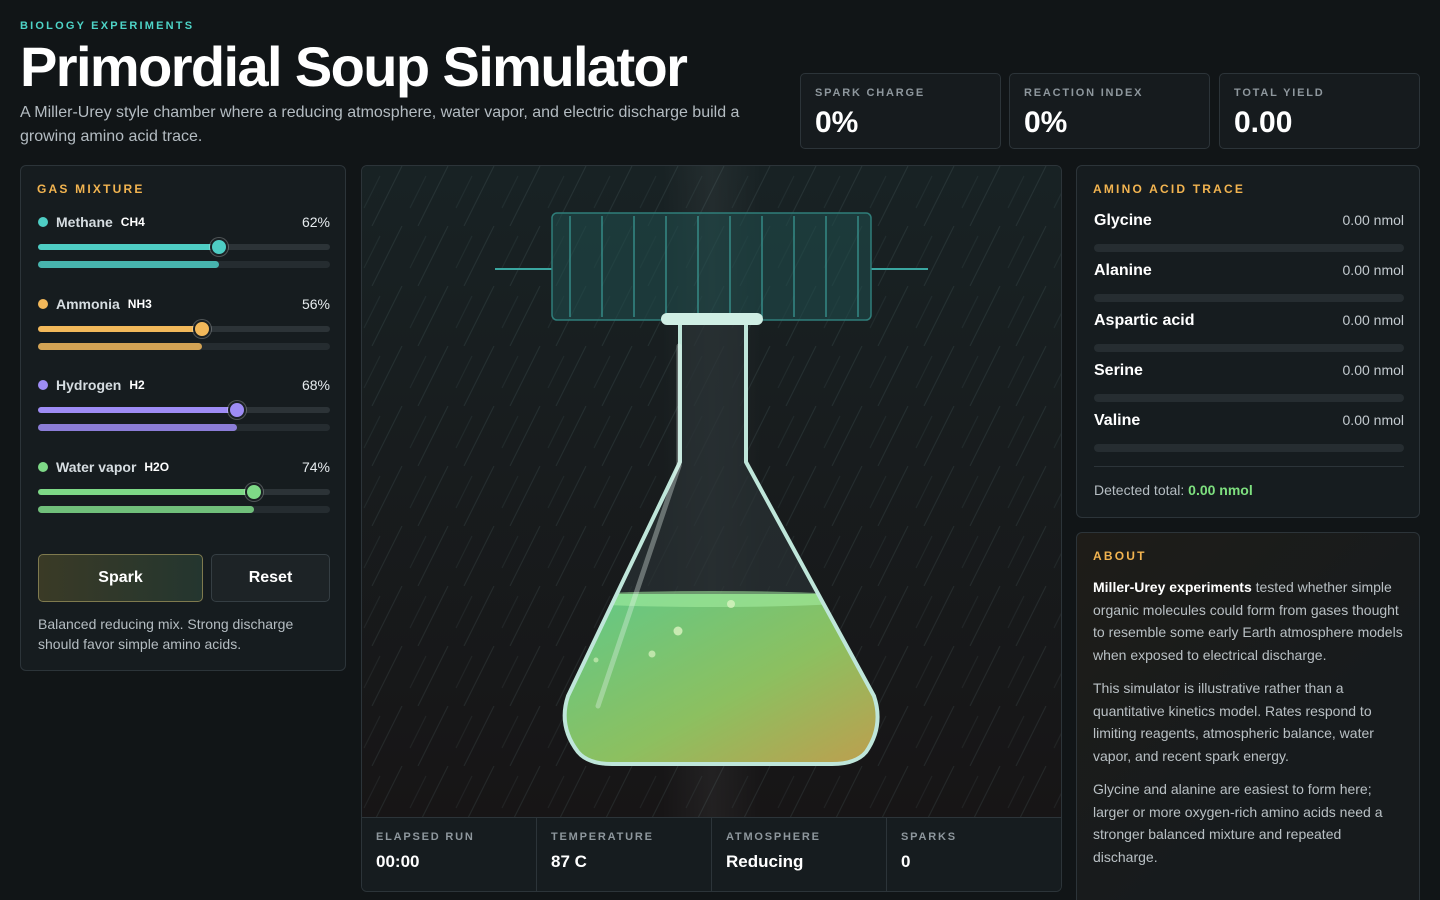 This screenshot has width=1440, height=900. Describe the element at coordinates (1172, 587) in the screenshot. I see `about-bold-term: Miller-Urey experiments` at that location.